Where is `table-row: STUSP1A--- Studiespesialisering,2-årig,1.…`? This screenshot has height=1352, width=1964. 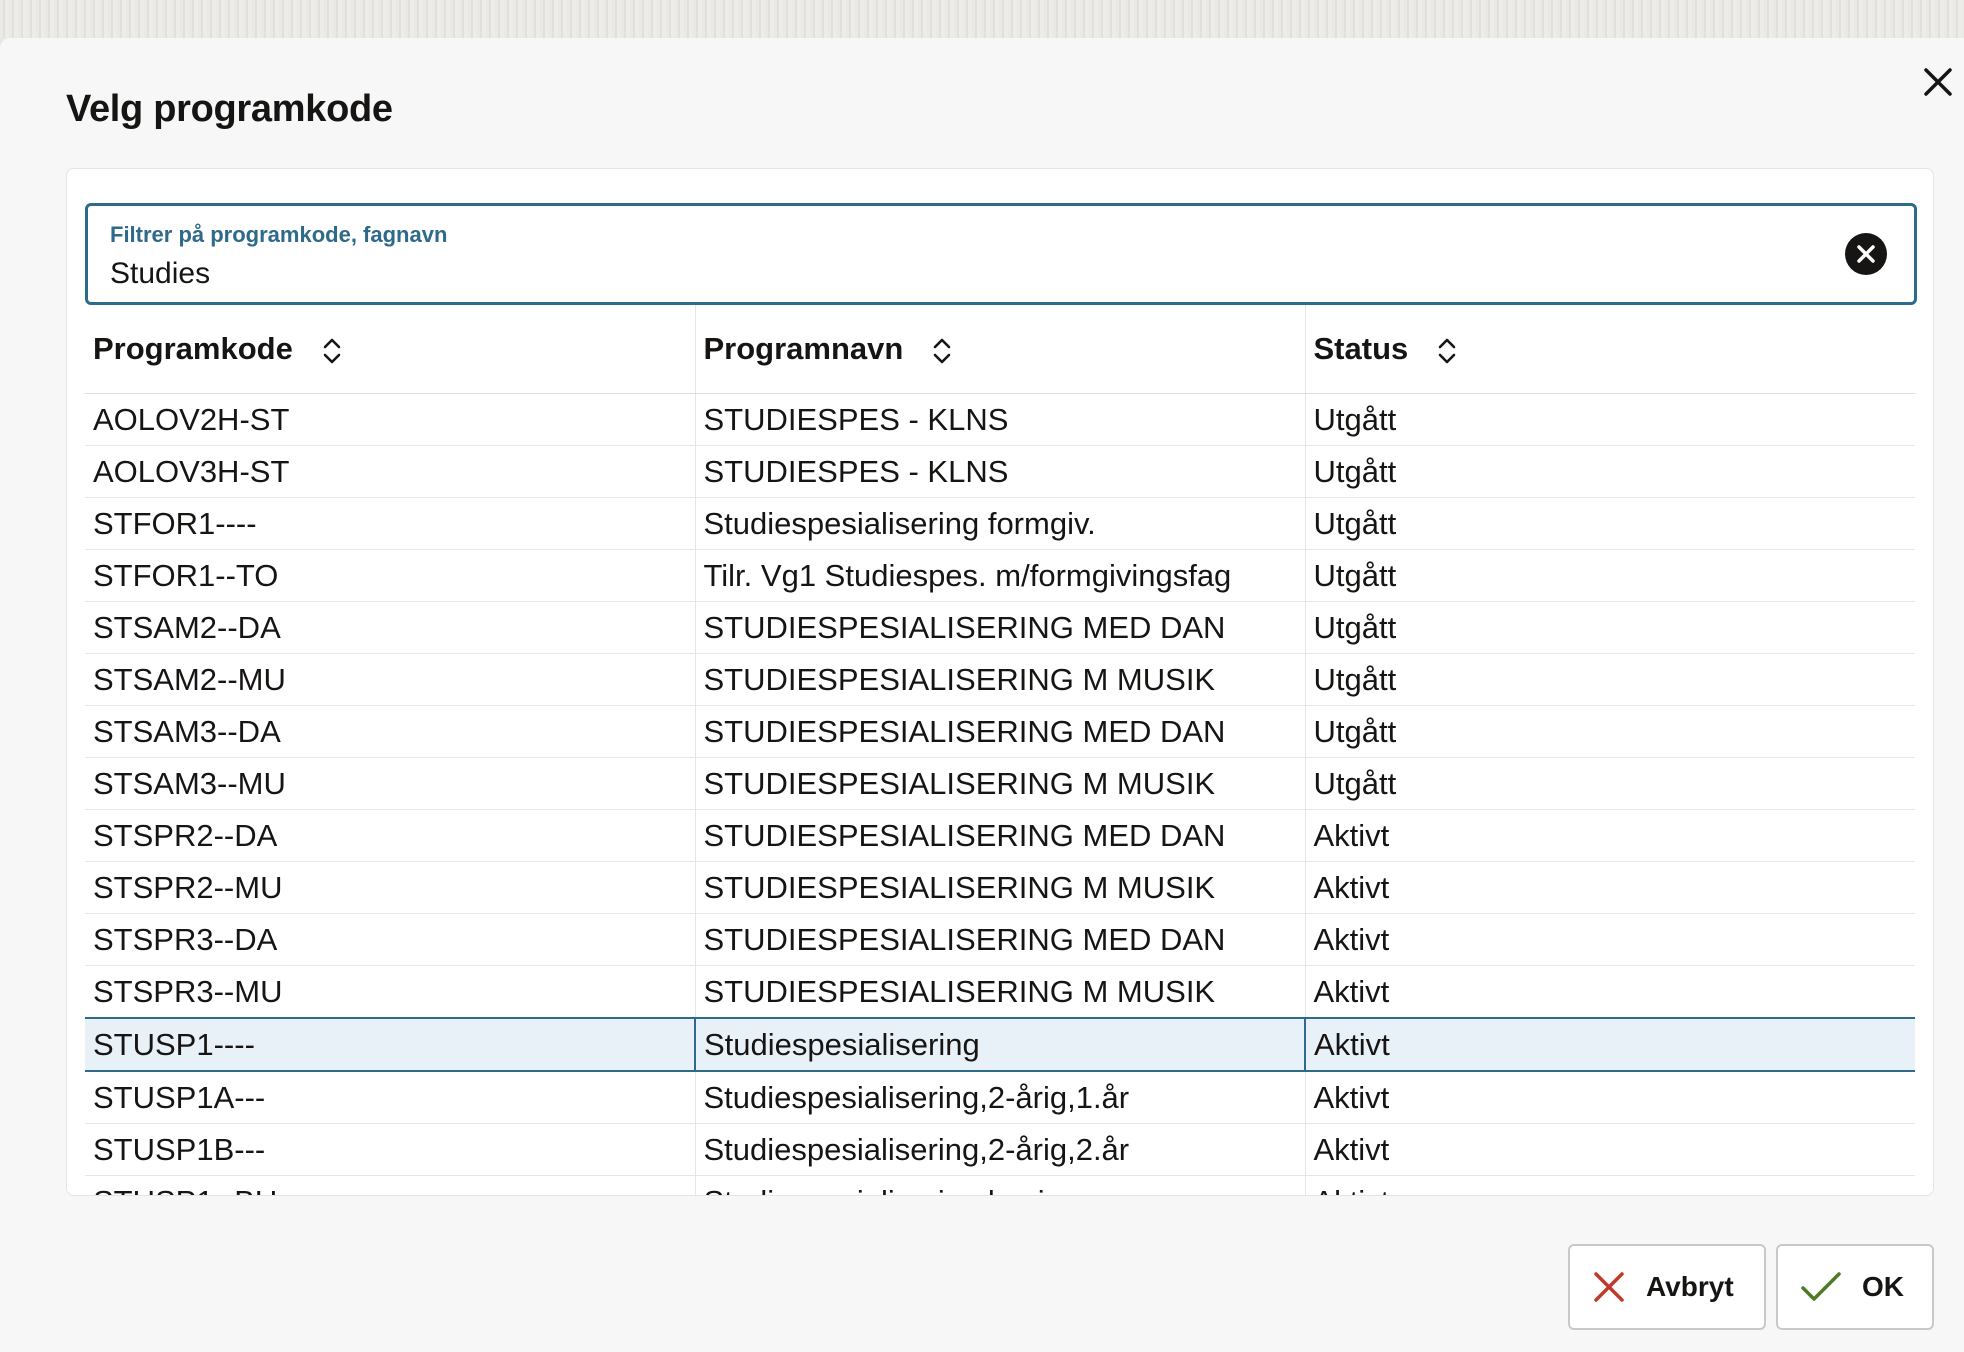
table-row: STUSP1A--- Studiespesialisering,2-årig,1.… is located at coordinates (1000, 1097).